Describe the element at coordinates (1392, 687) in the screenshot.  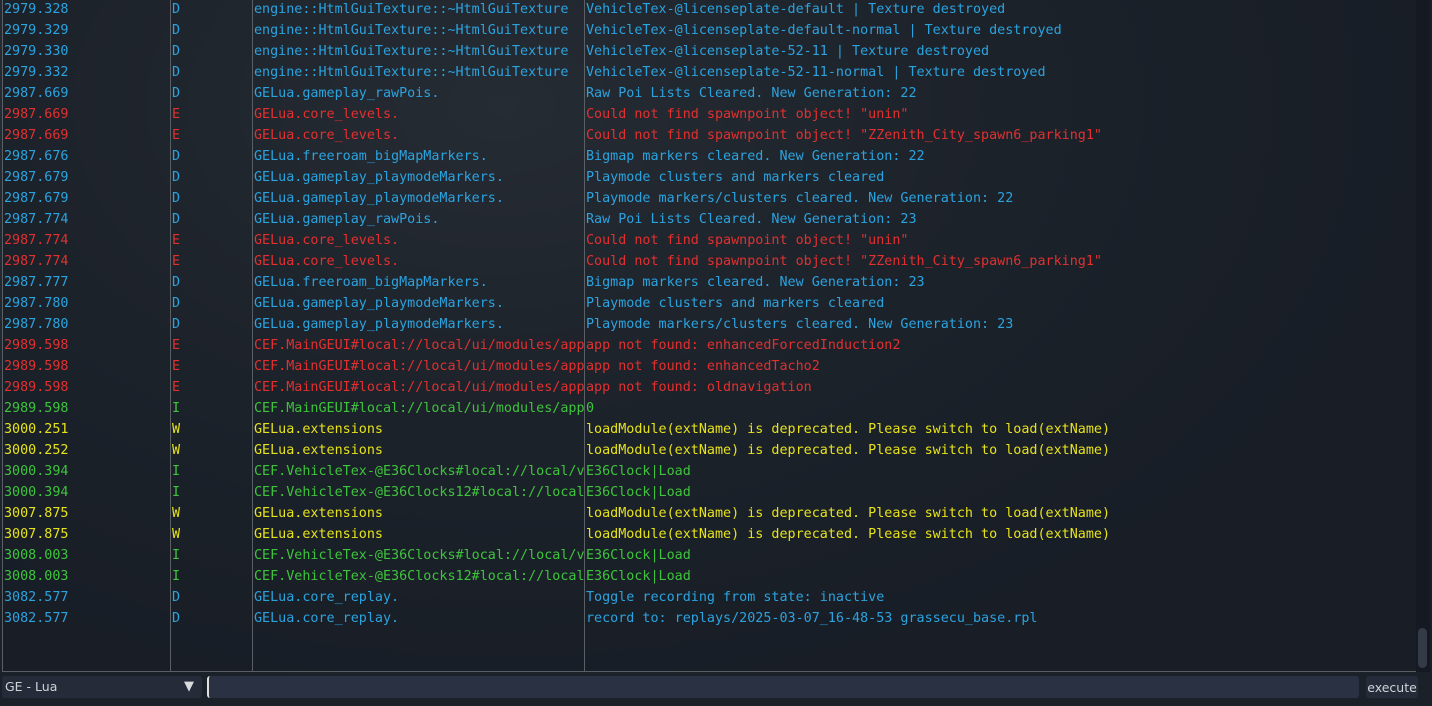
I see `execute-button: execute` at that location.